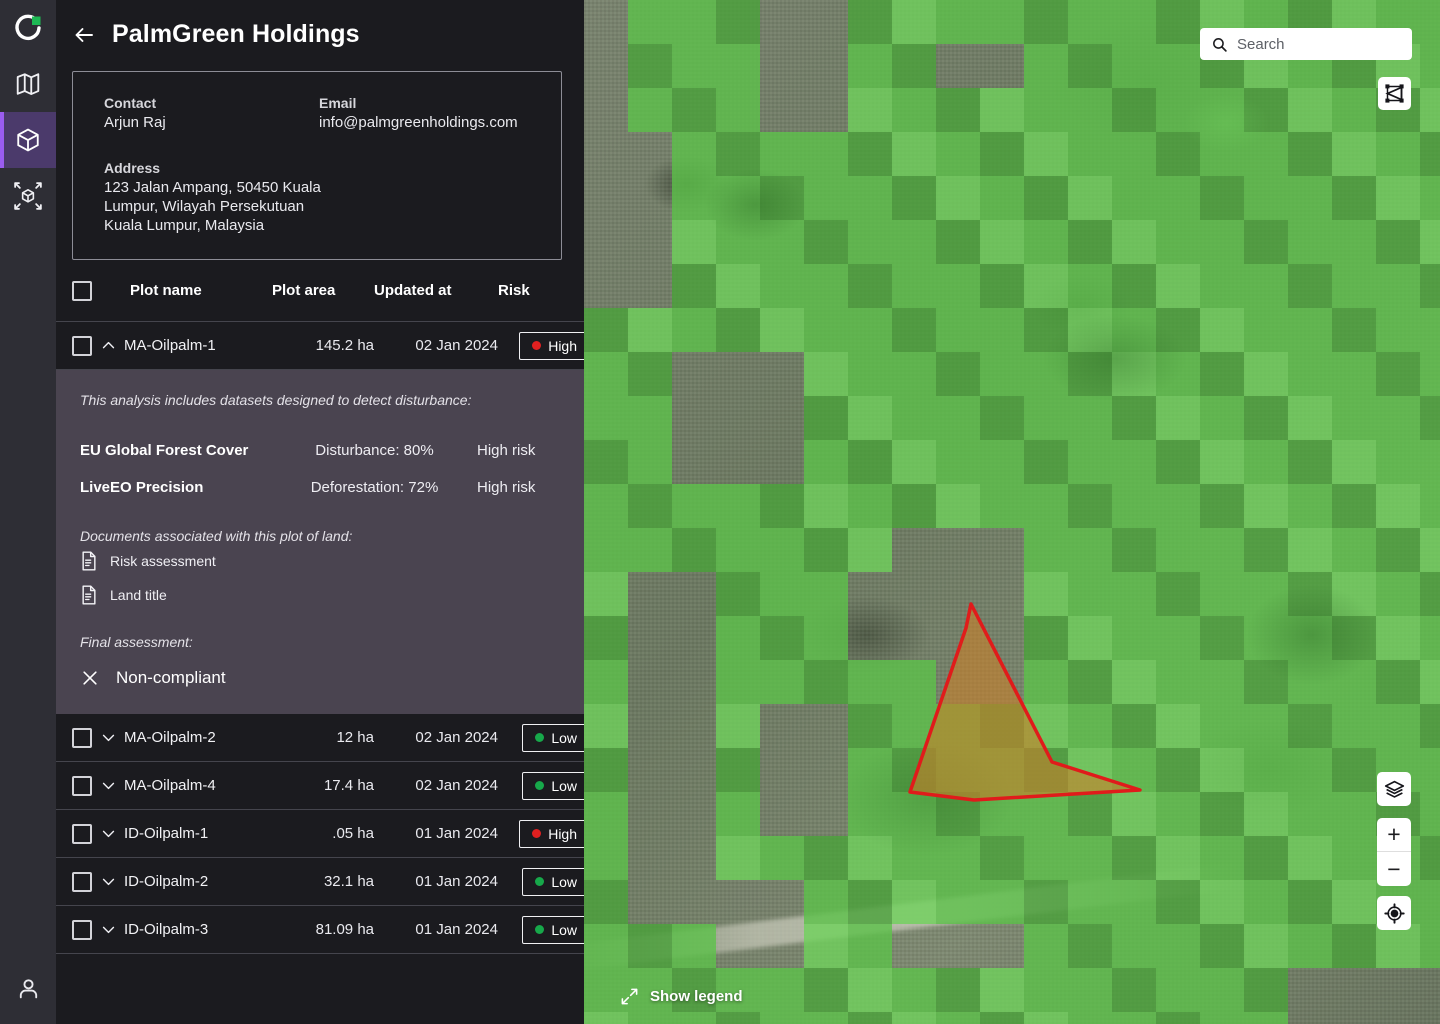 The image size is (1440, 1024). Describe the element at coordinates (182, 290) in the screenshot. I see `column-header-name: Plot name` at that location.